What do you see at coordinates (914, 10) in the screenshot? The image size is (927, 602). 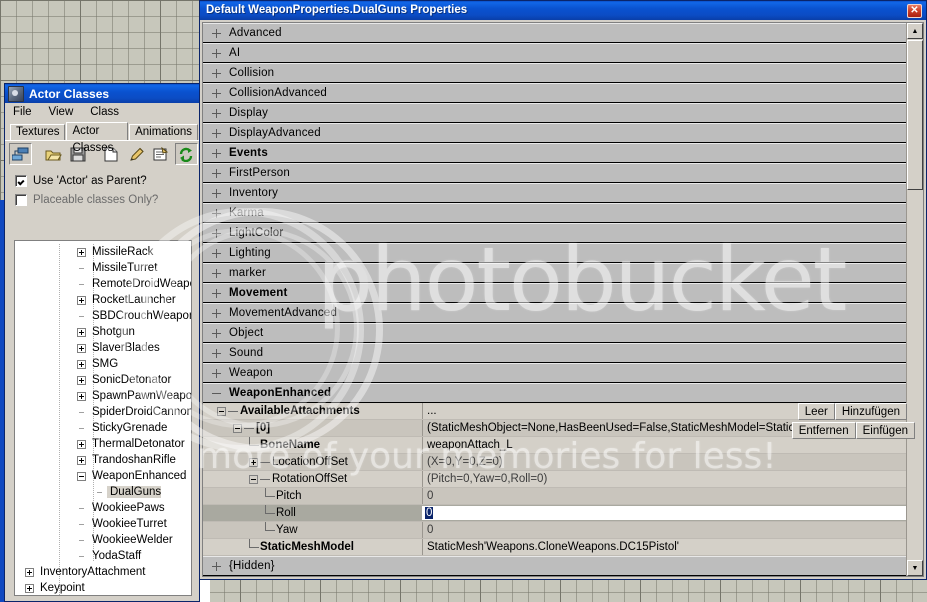 I see `close-icon: ✕` at bounding box center [914, 10].